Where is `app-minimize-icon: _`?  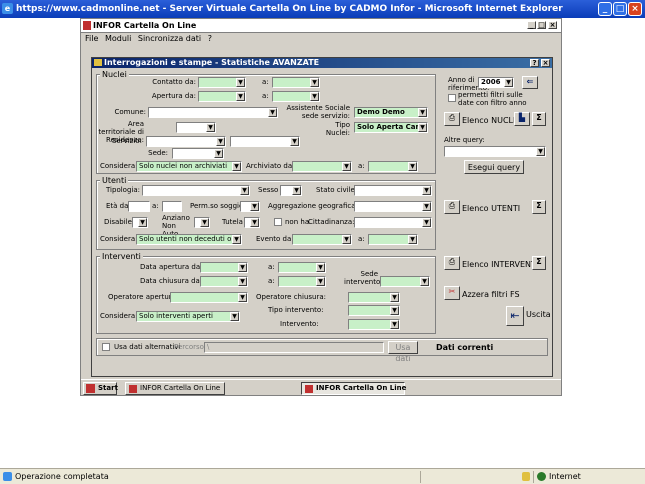 app-minimize-icon: _ is located at coordinates (531, 25).